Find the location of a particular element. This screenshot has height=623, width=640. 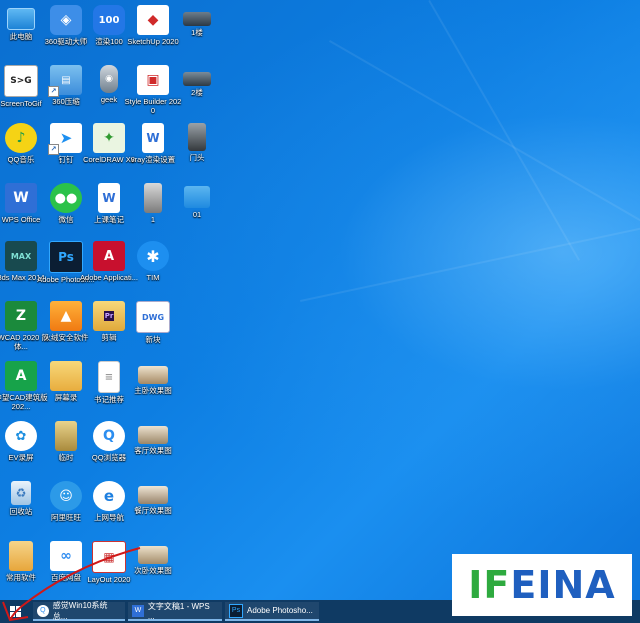

icon-label: 2楼 is located at coordinates (197, 92).